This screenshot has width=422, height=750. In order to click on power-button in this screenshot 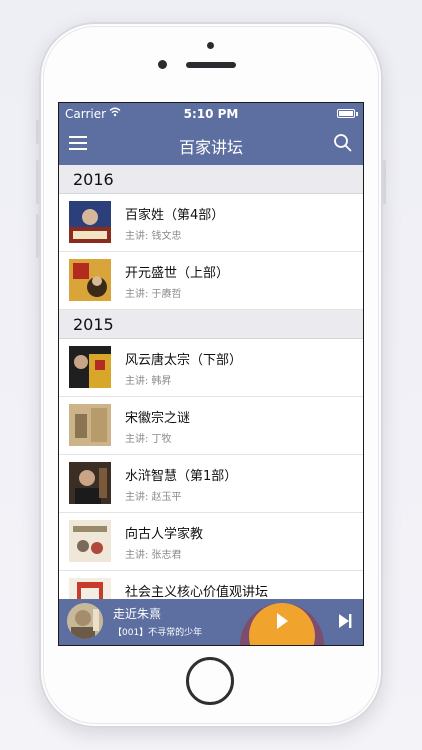, I will do `click(384, 182)`.